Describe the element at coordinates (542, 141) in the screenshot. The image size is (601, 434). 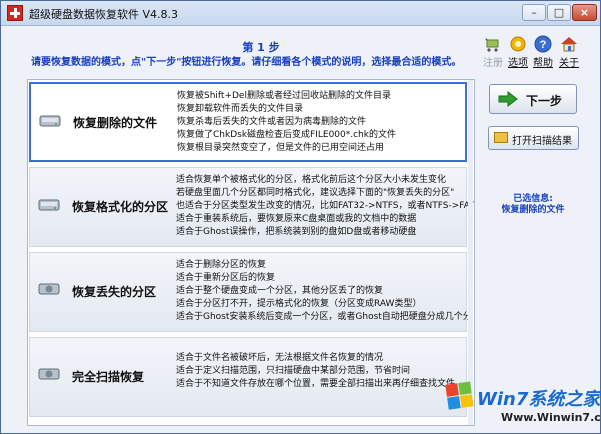
I see `open-scan-label: 打开扫描结果` at that location.